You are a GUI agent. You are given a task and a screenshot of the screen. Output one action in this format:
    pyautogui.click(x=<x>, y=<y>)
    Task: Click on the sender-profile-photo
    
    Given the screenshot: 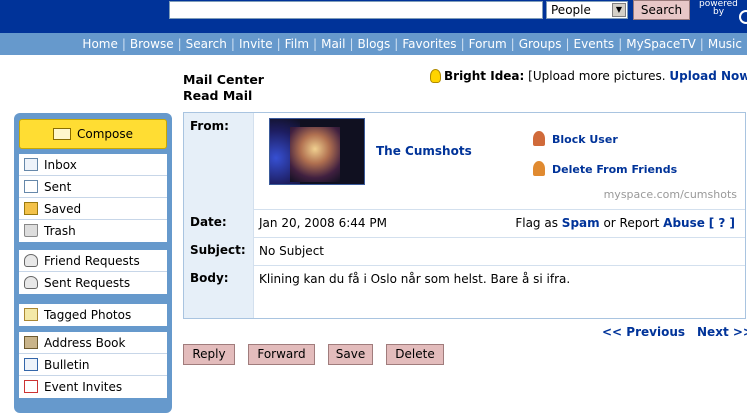 What is the action you would take?
    pyautogui.click(x=317, y=151)
    